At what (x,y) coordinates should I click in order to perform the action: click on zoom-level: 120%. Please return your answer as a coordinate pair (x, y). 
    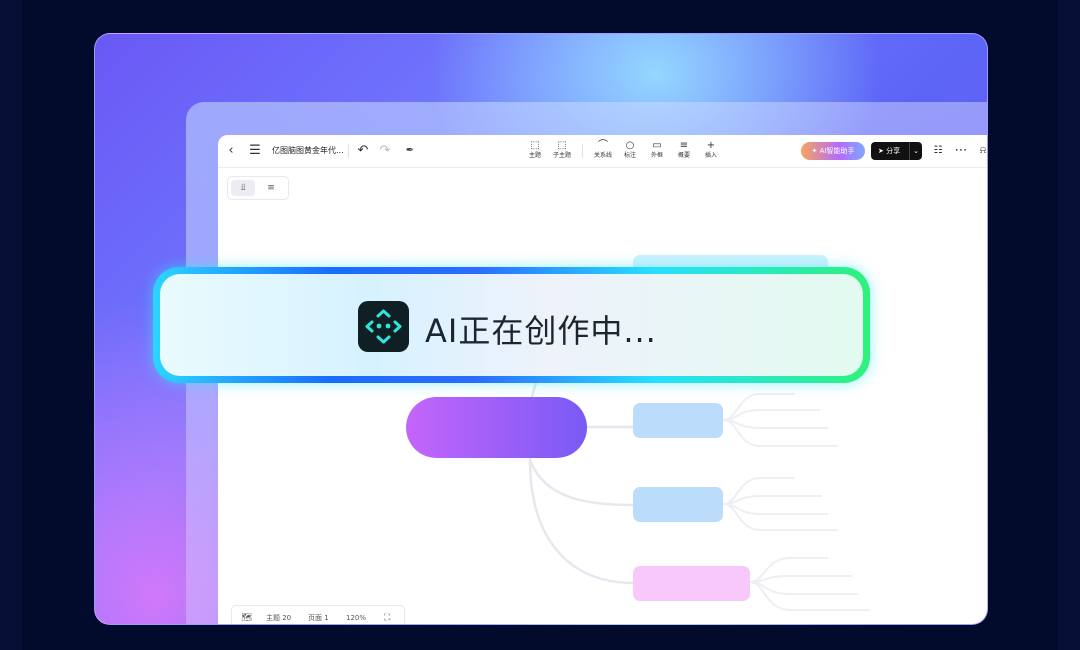
    Looking at the image, I should click on (356, 615).